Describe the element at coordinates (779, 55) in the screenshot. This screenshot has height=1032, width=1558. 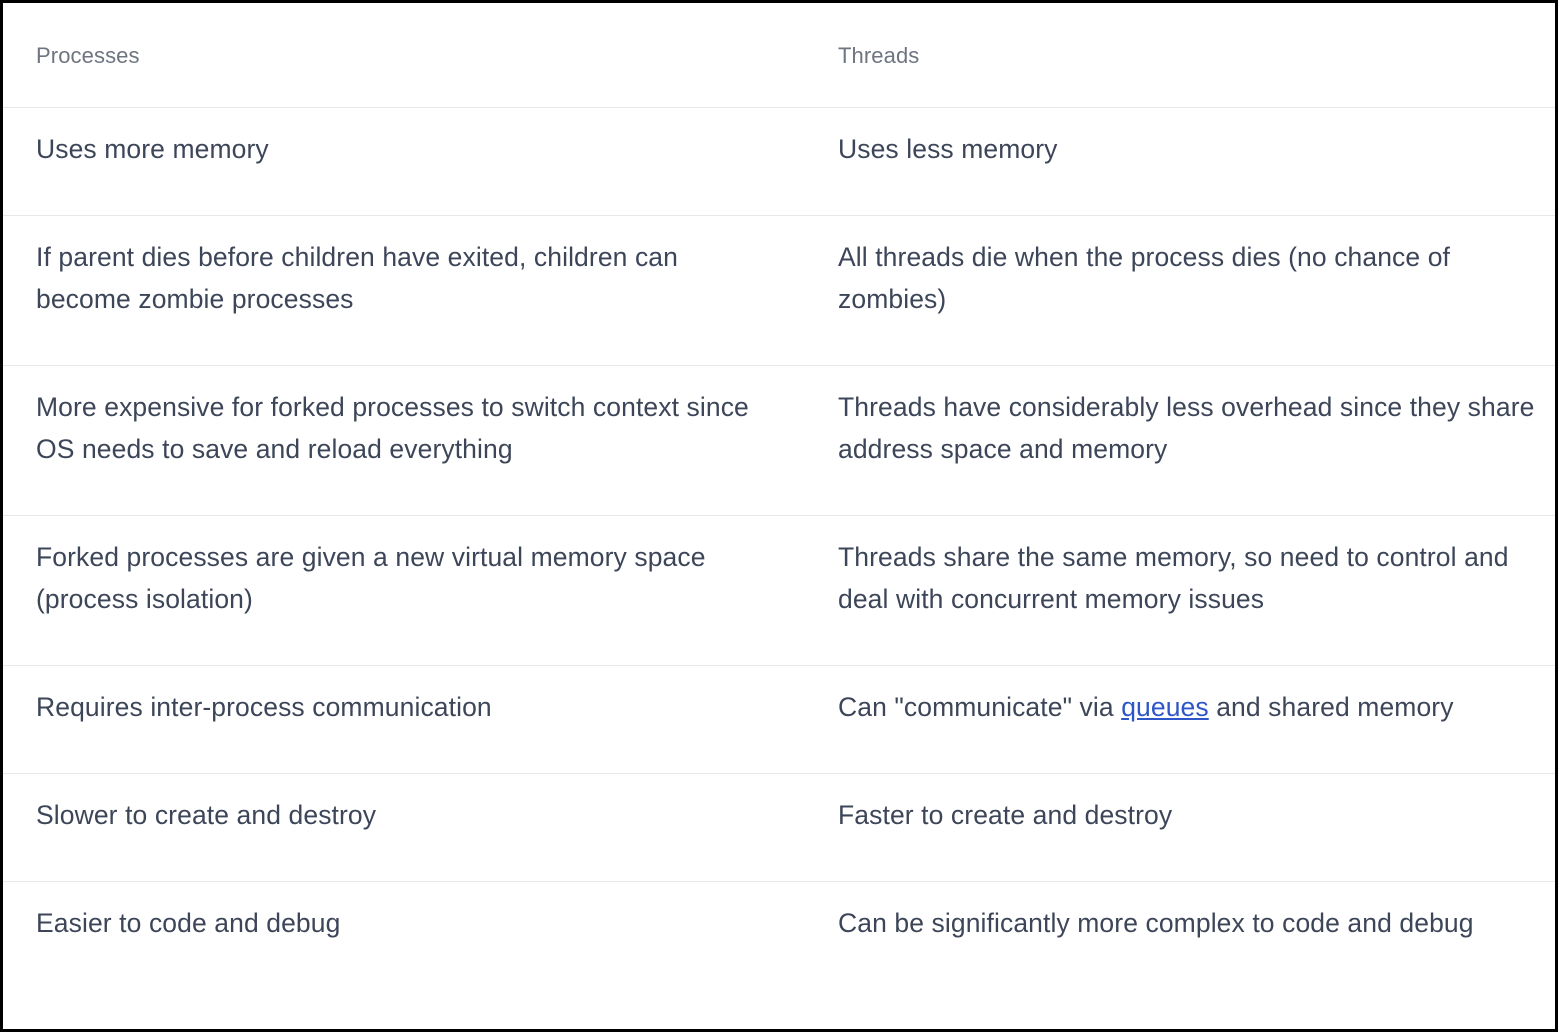
I see `table-header-row: Processes Threads` at that location.